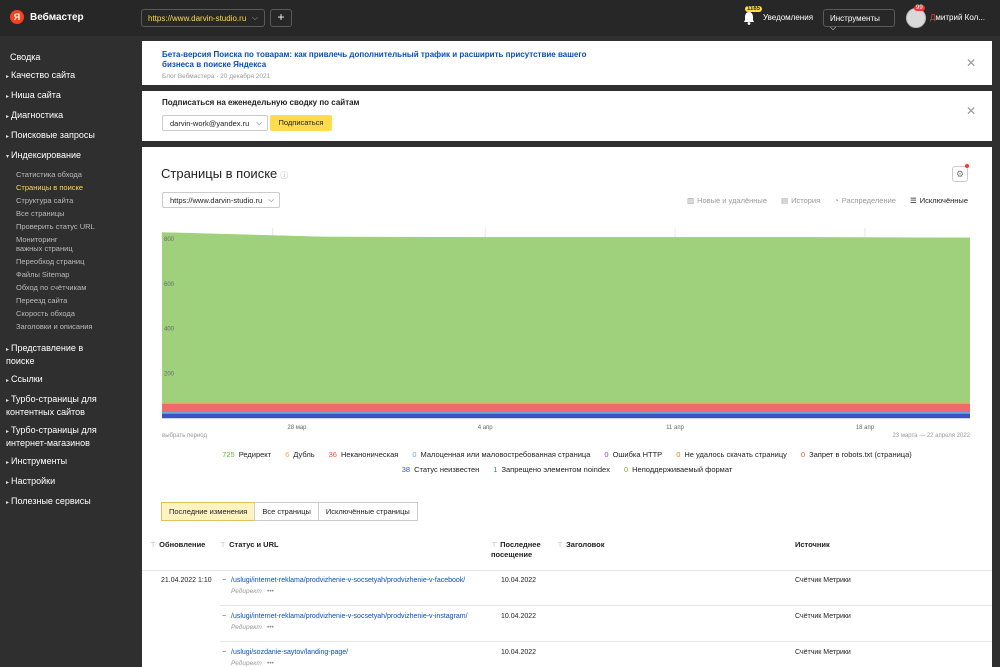 Image resolution: width=1000 pixels, height=667 pixels. I want to click on sidebar-item-settings: ▸ Настройки, so click(70, 482).